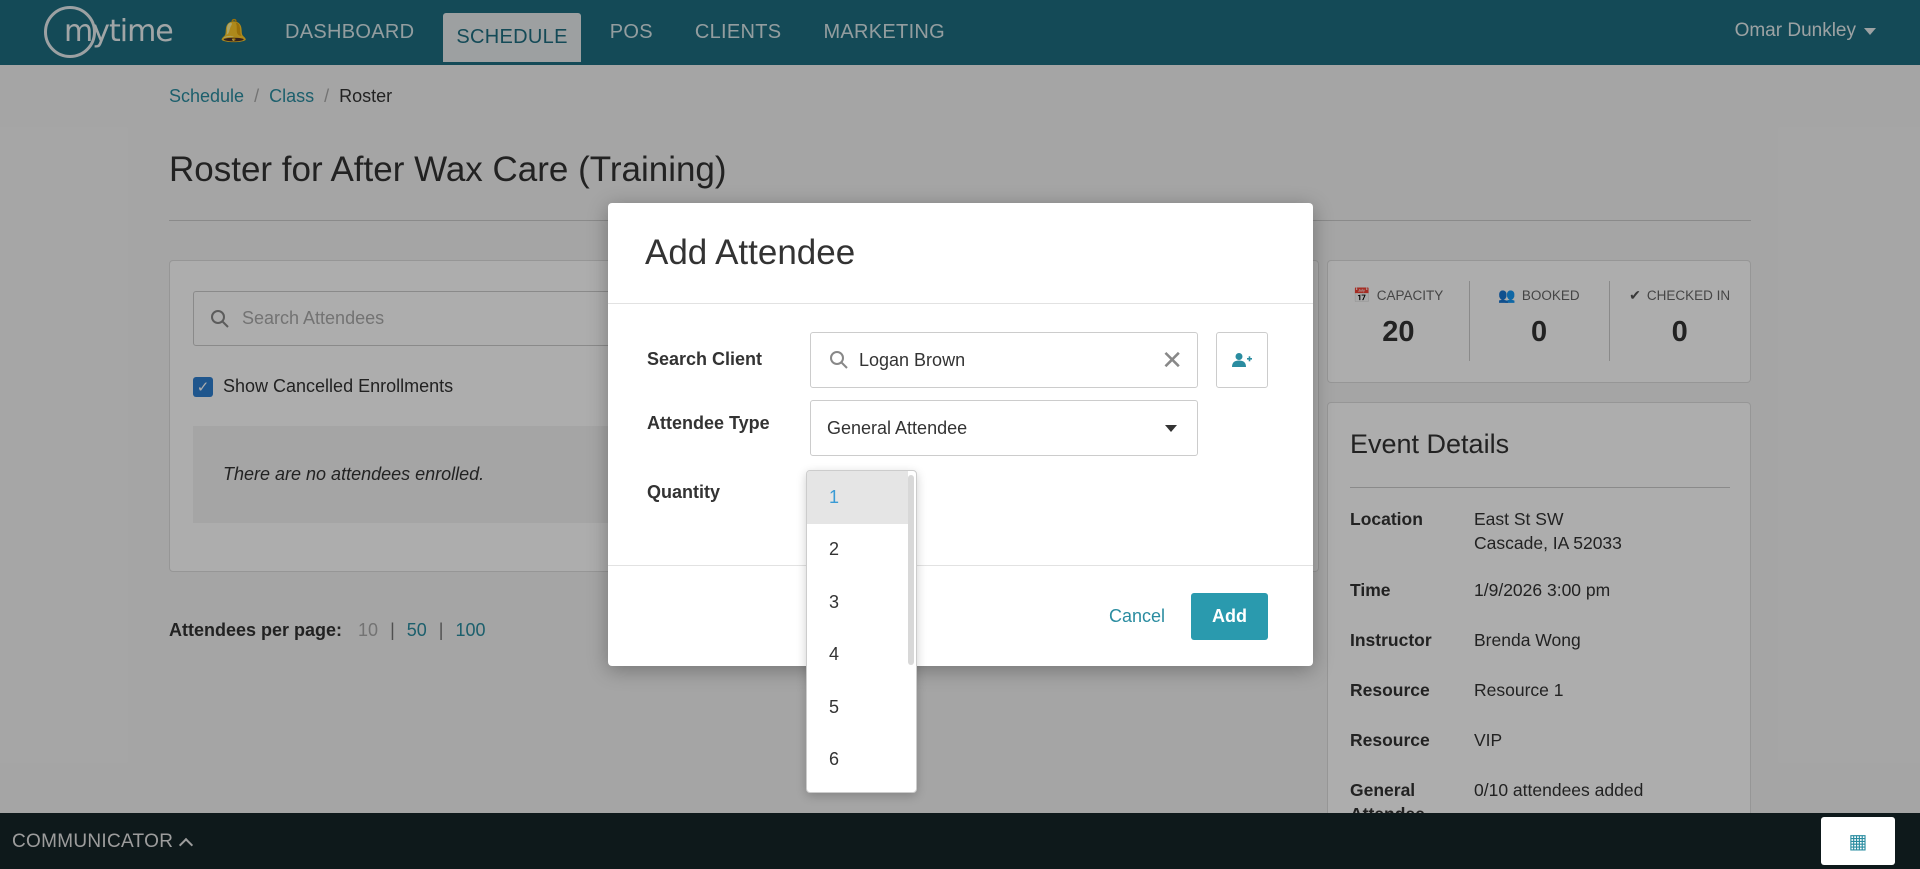  Describe the element at coordinates (1172, 360) in the screenshot. I see `clear-icon: ✕` at that location.